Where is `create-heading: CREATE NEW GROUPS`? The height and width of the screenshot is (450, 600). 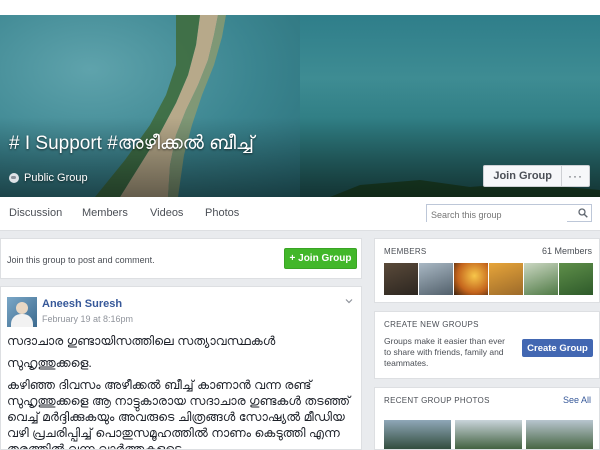
create-heading: CREATE NEW GROUPS is located at coordinates (431, 324).